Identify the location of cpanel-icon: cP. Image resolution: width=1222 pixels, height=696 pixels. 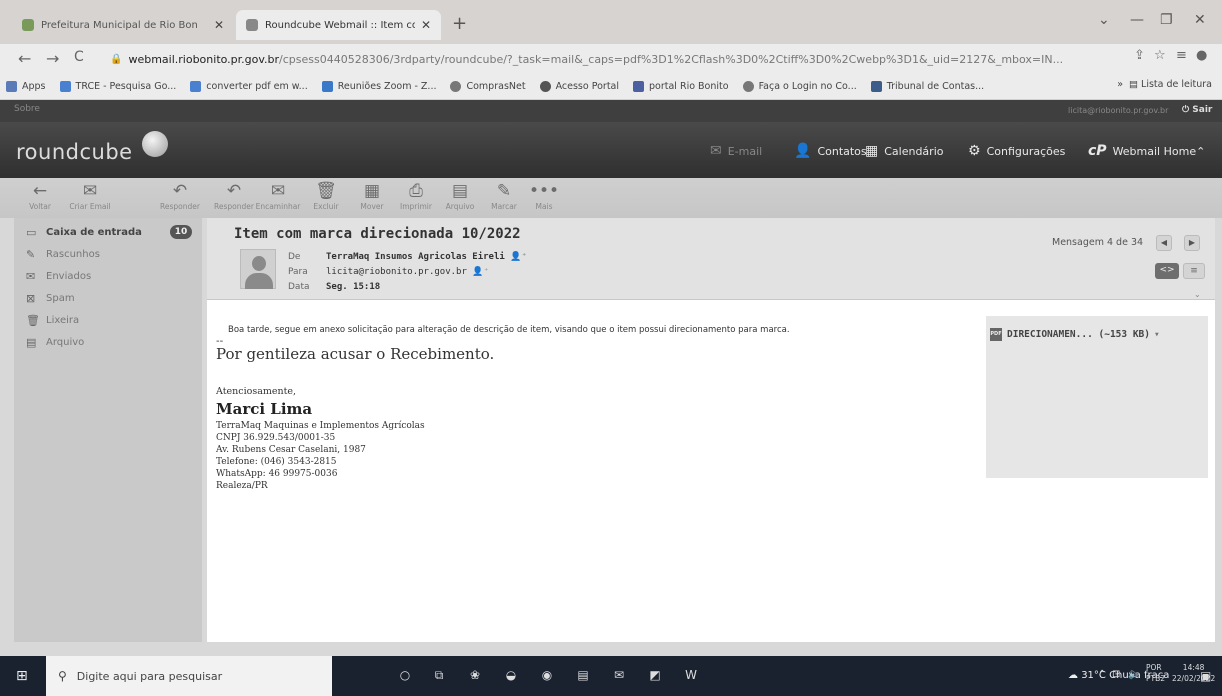
(1097, 151).